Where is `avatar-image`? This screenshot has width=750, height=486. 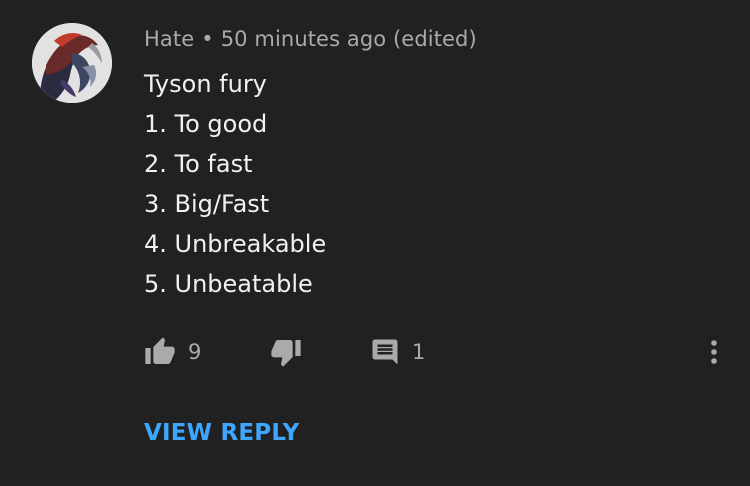 avatar-image is located at coordinates (72, 63).